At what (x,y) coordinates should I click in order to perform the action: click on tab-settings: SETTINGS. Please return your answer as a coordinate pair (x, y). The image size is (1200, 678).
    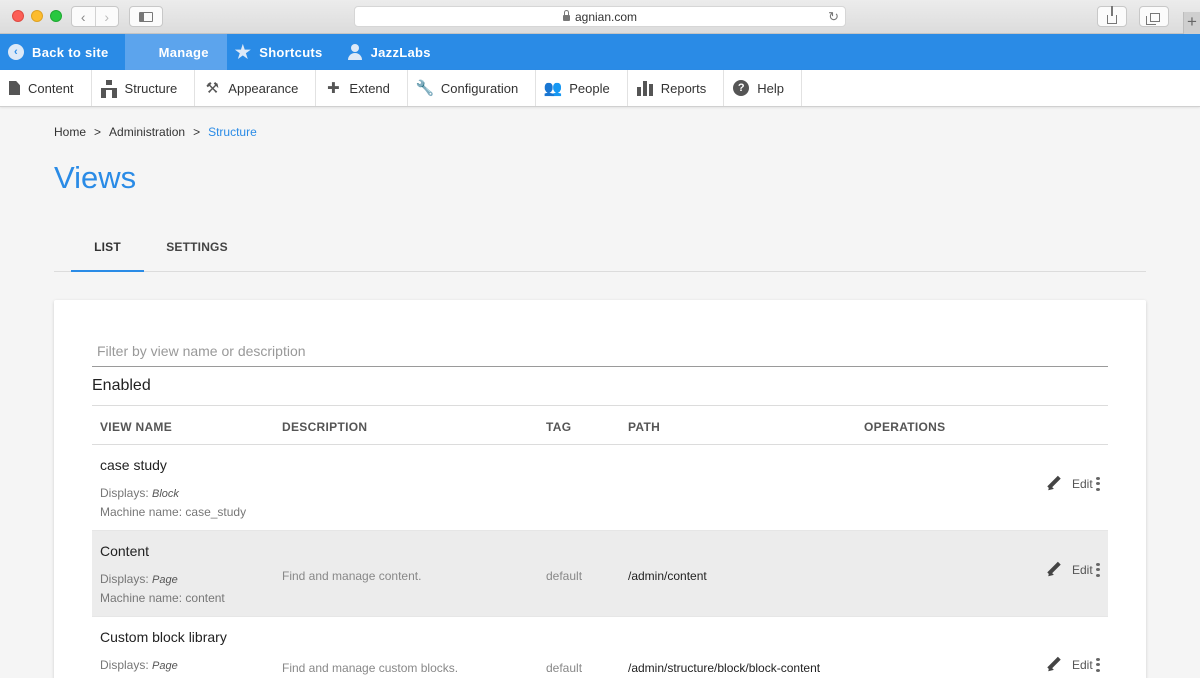
    Looking at the image, I should click on (197, 251).